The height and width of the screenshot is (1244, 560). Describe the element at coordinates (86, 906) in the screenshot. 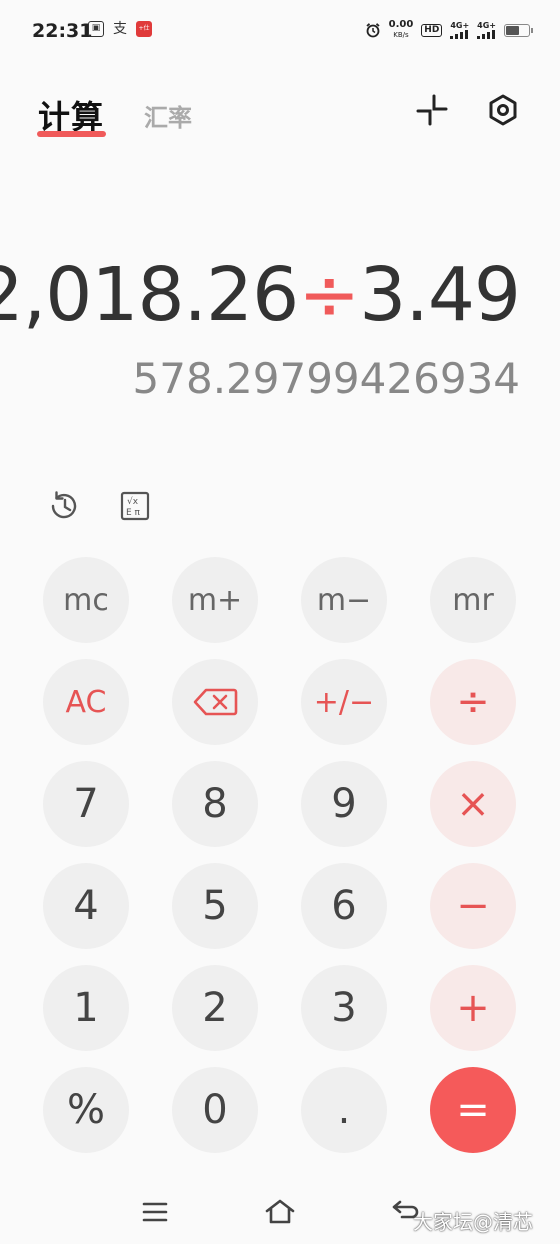

I see `key-4: 4` at that location.